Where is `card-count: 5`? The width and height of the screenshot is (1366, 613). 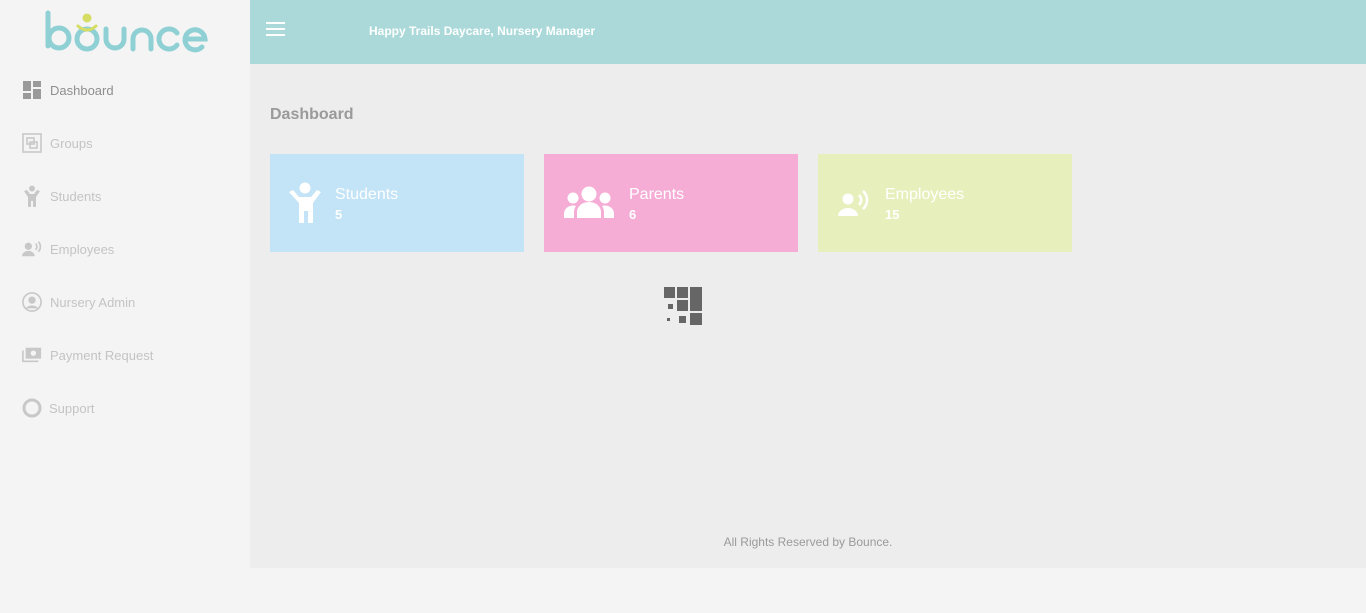 card-count: 5 is located at coordinates (339, 214).